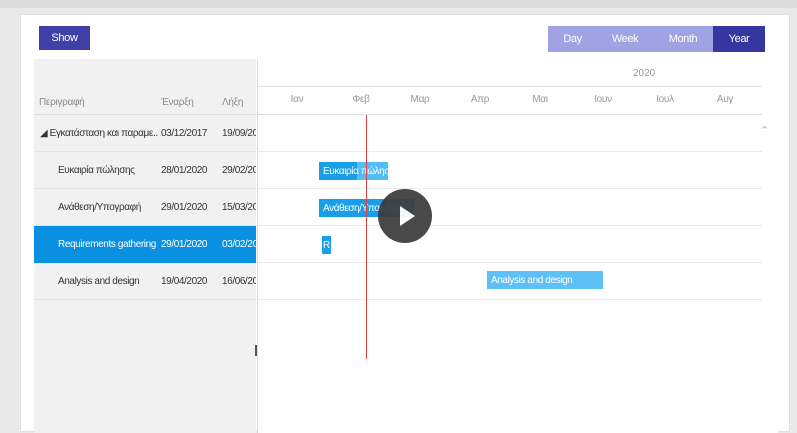  Describe the element at coordinates (770, 246) in the screenshot. I see `vertical-scrollbar` at that location.